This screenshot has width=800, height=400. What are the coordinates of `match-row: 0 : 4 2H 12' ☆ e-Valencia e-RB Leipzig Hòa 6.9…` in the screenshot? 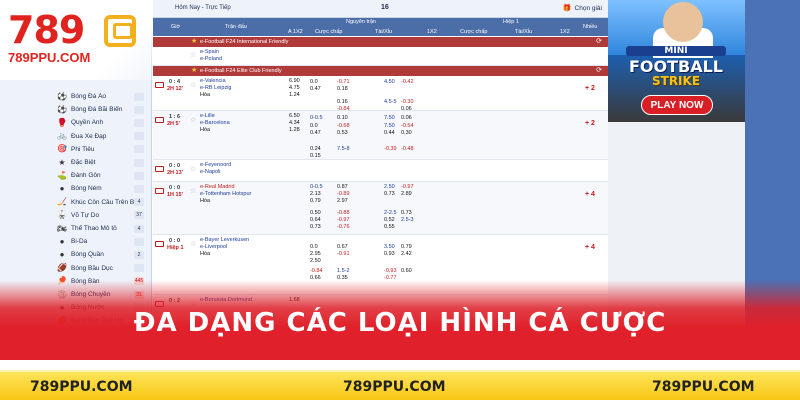 It's located at (380, 93).